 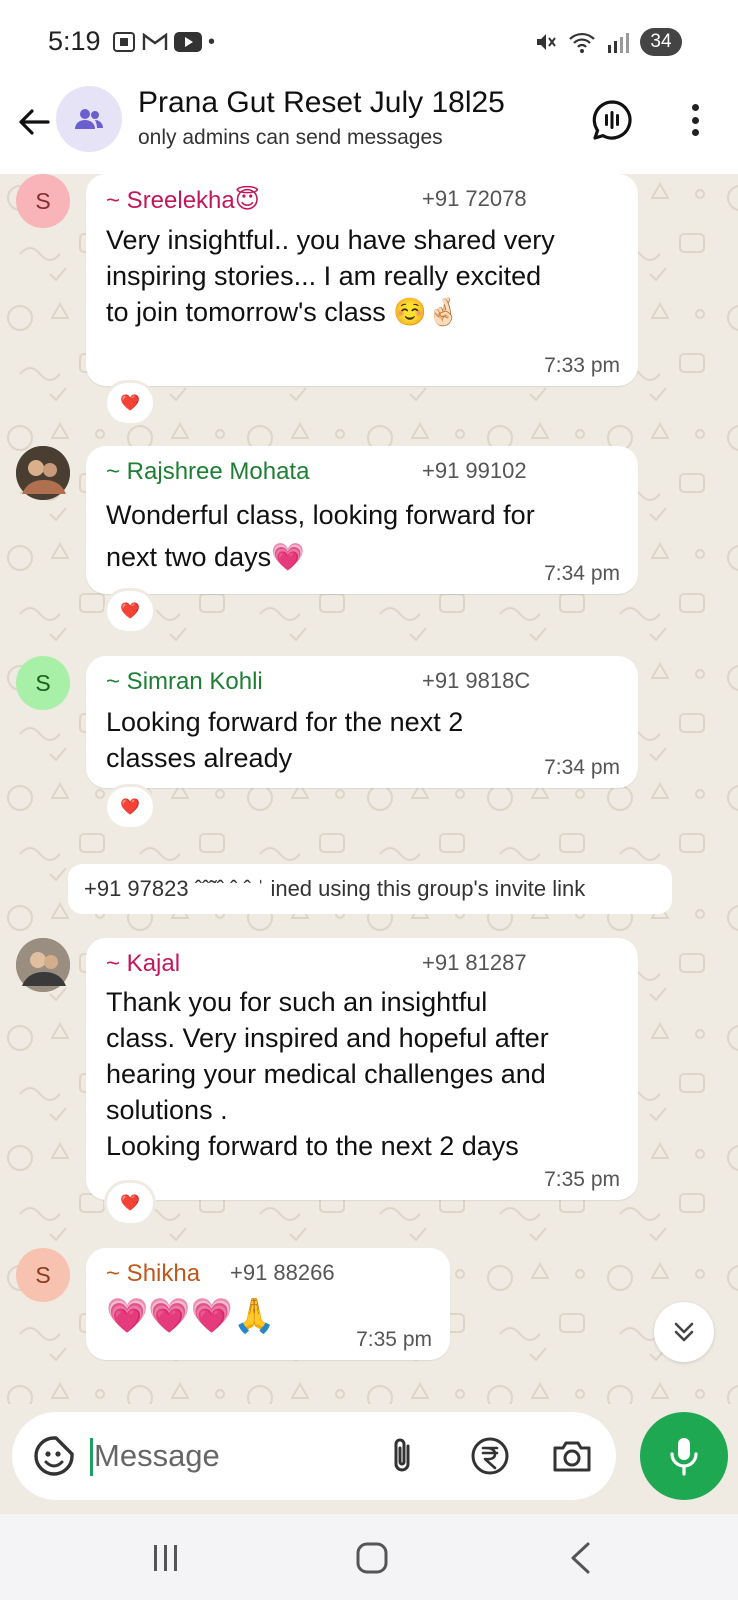 What do you see at coordinates (661, 42) in the screenshot?
I see `battery-indicator: 34` at bounding box center [661, 42].